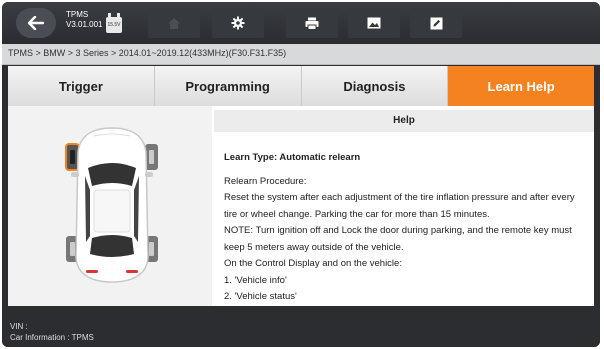  I want to click on back-arrow-icon, so click(36, 23).